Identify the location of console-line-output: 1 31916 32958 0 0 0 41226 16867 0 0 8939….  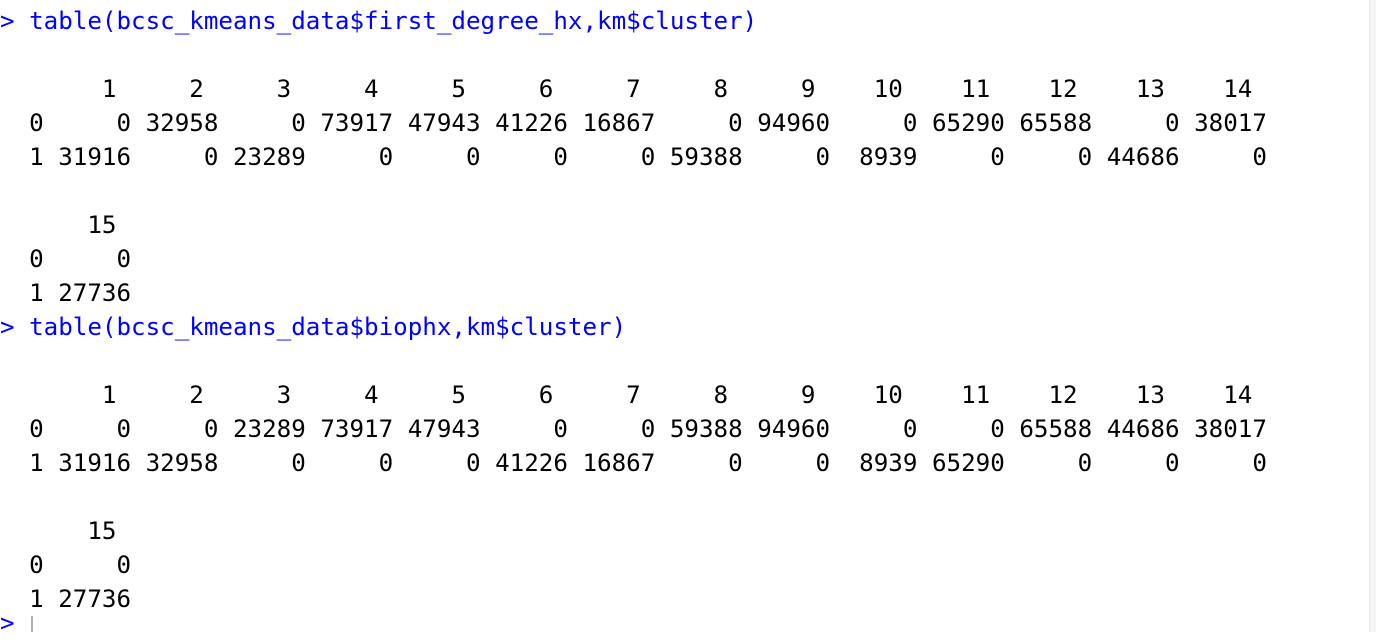
(633, 463).